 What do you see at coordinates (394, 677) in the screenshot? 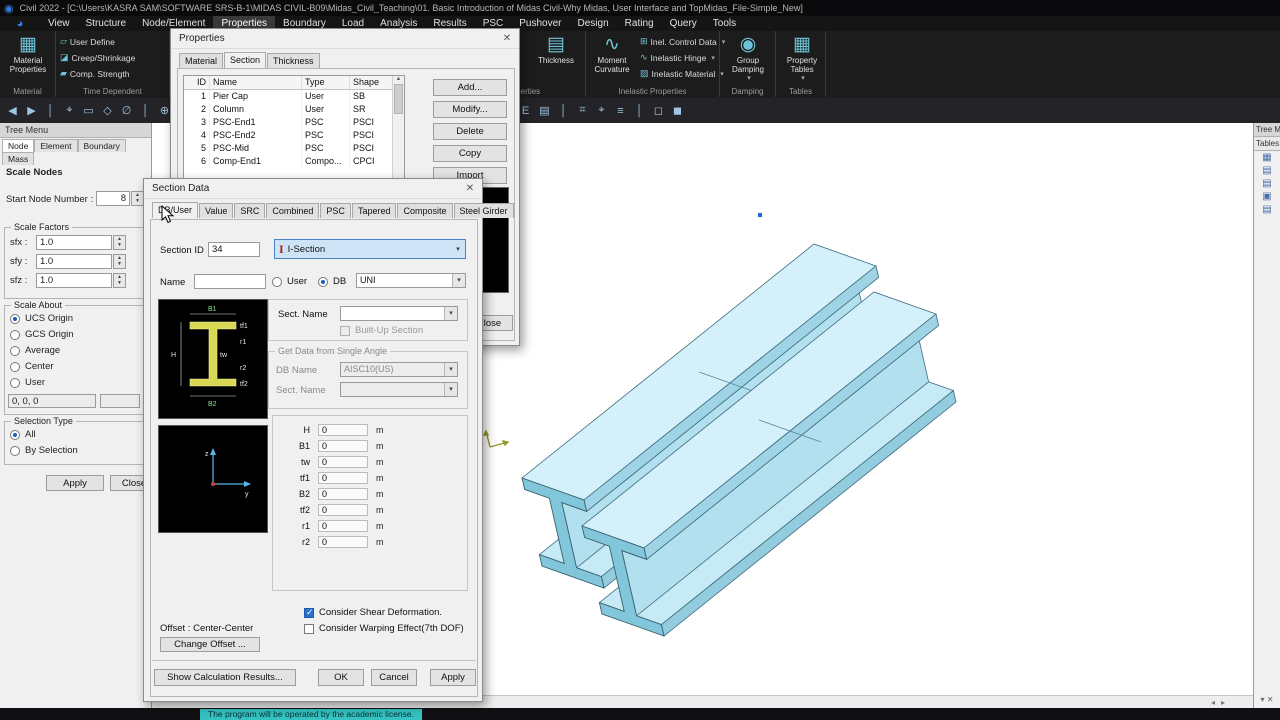
I see `cancel-button: Cancel` at bounding box center [394, 677].